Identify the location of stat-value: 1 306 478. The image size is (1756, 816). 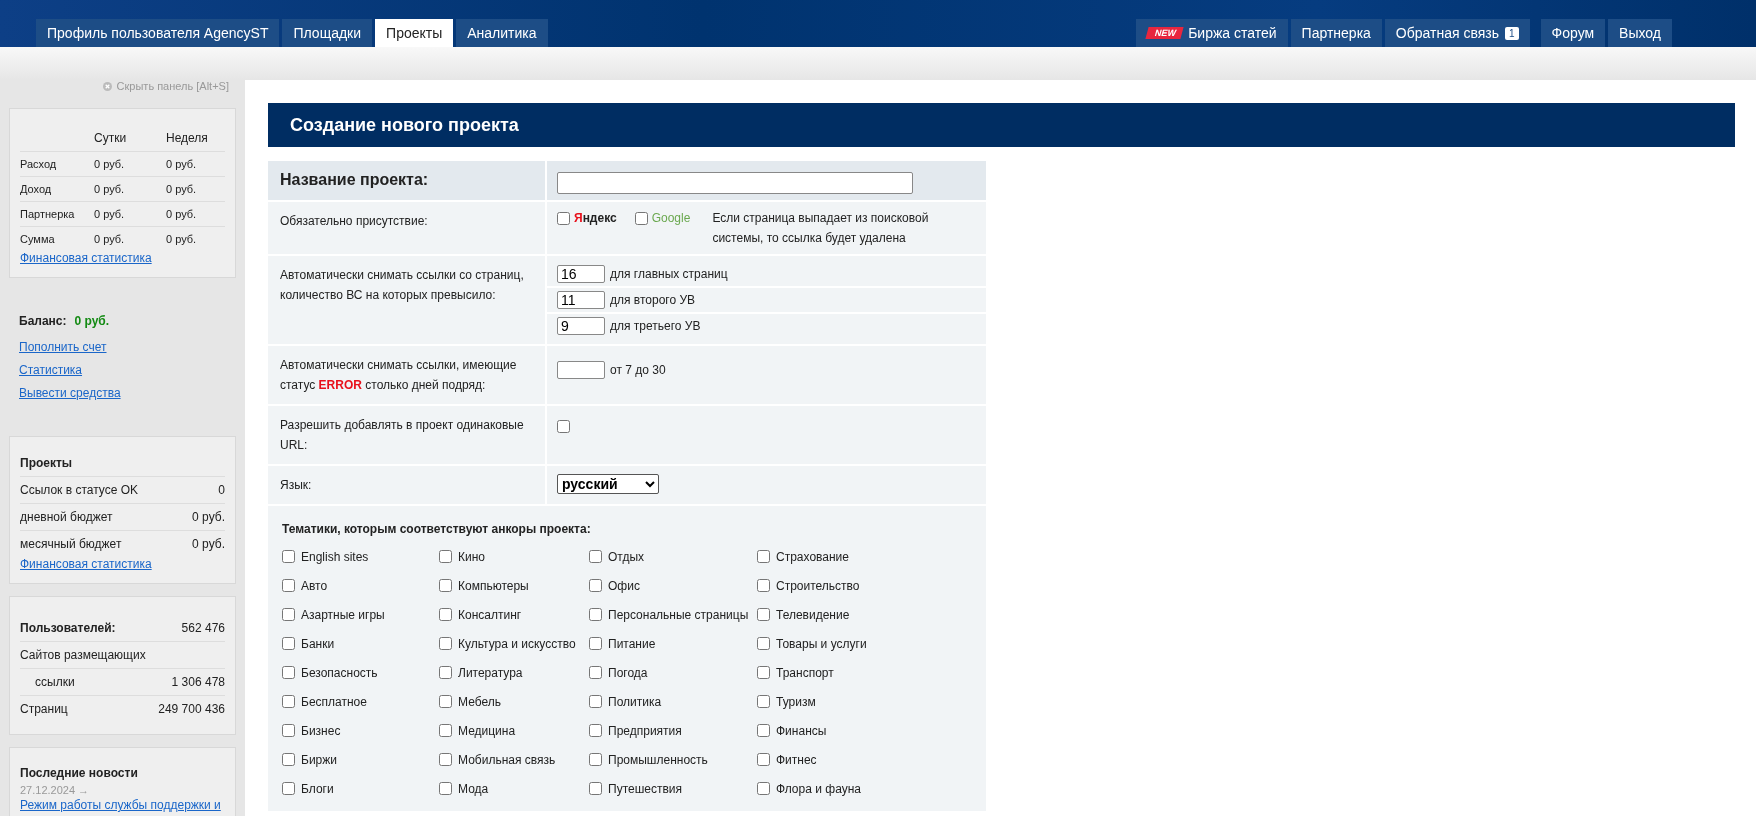
(198, 682).